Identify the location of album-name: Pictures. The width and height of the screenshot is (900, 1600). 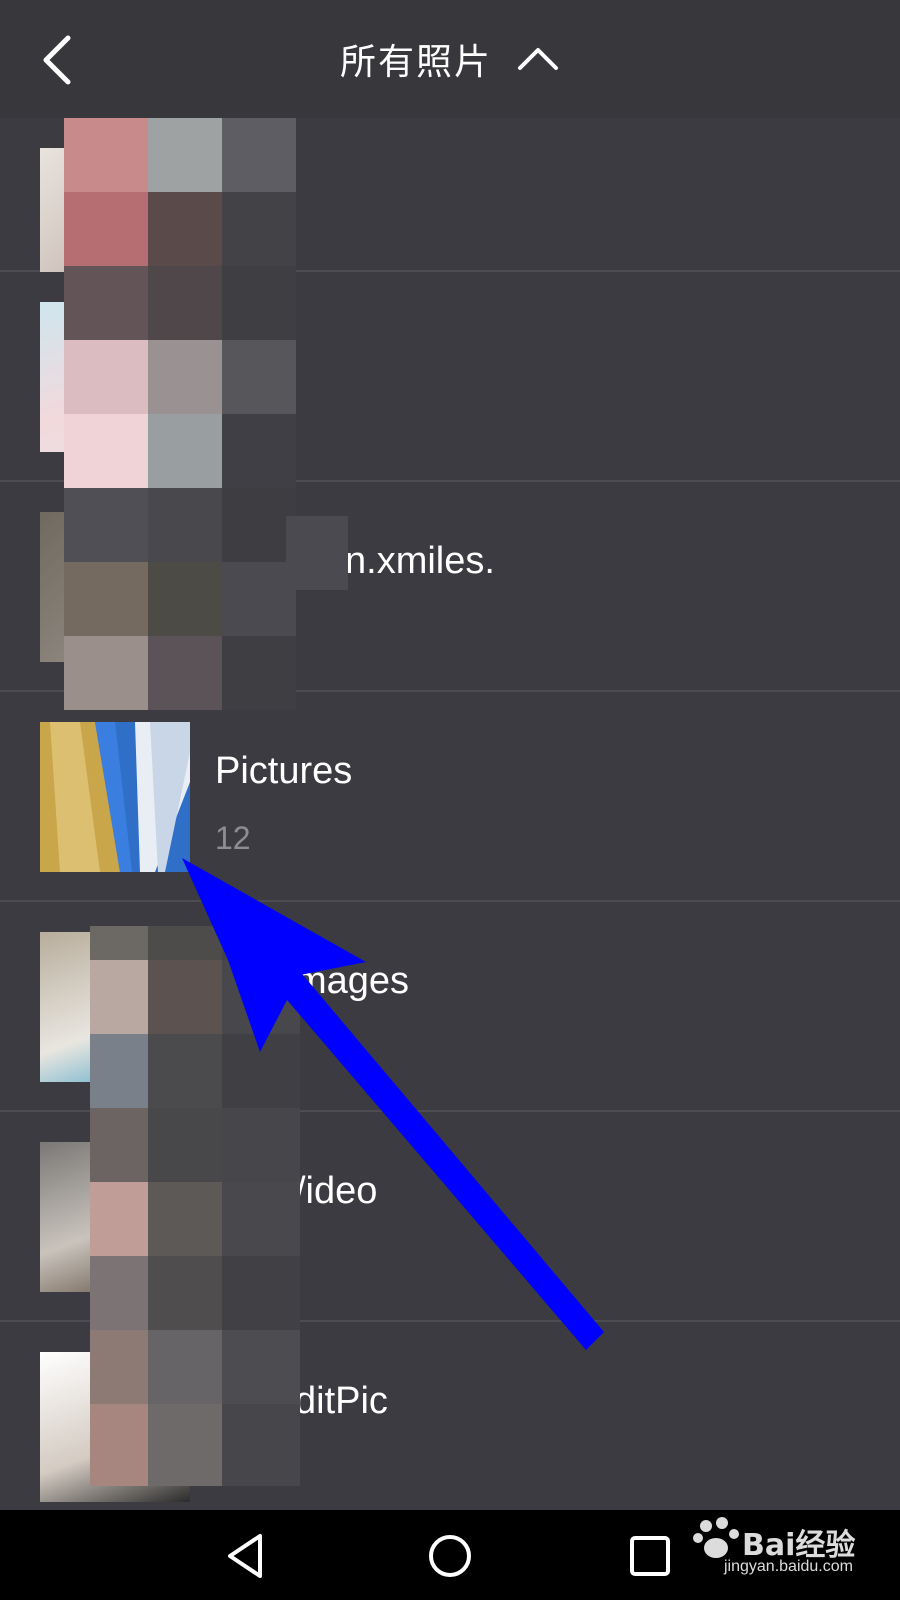
(284, 771).